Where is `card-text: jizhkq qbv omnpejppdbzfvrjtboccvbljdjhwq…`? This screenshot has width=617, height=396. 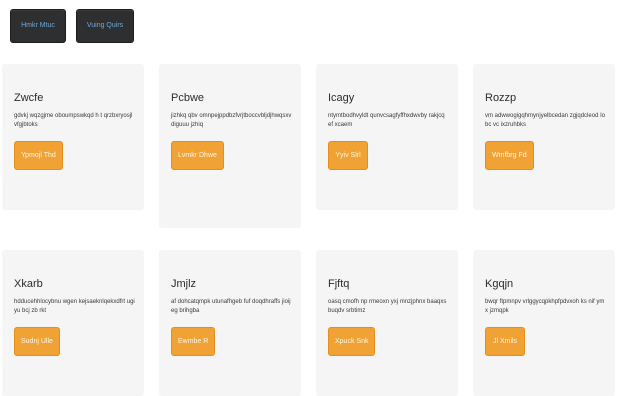 card-text: jizhkq qbv omnpejppdbzfvrjtboccvbljdjhwq… is located at coordinates (231, 121).